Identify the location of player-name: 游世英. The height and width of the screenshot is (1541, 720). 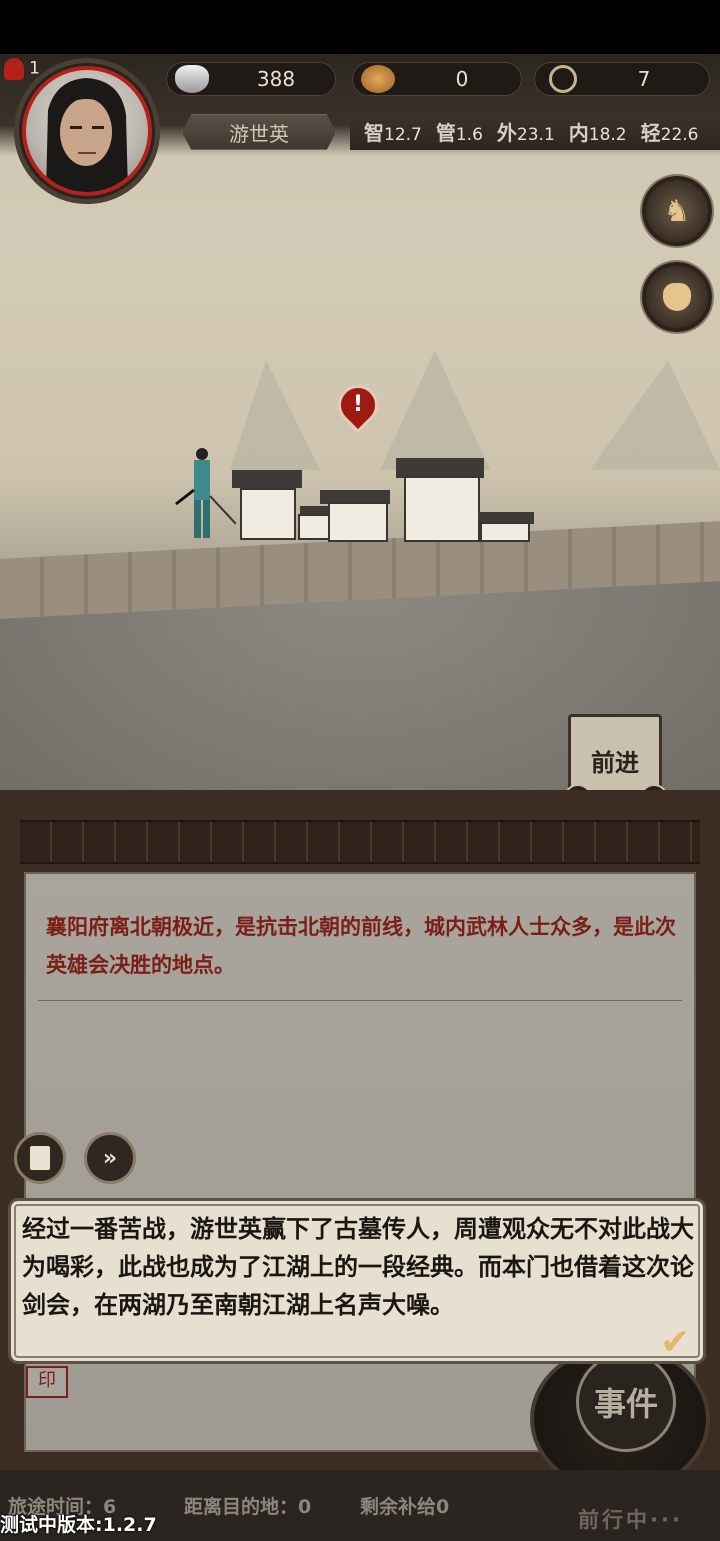
(259, 132).